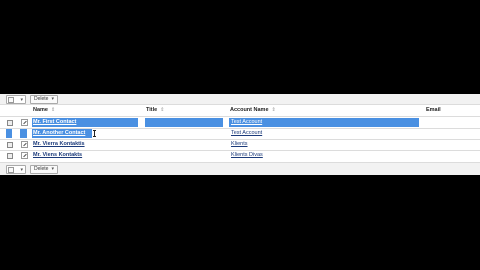 Image resolution: width=480 pixels, height=270 pixels. I want to click on column-header-name-label: Name, so click(40, 110).